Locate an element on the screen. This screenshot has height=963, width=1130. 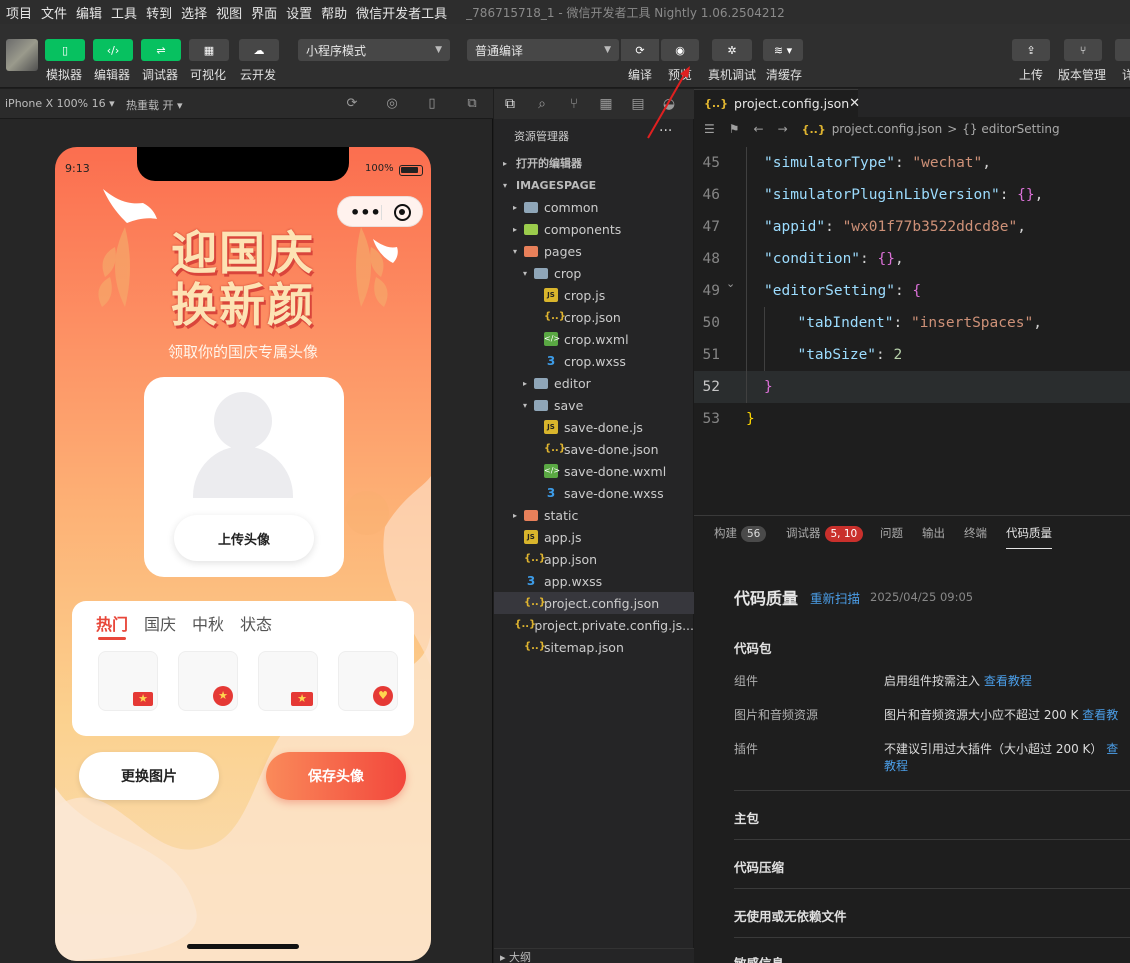
editor-tab-project-config: {..} project.config.json ✕ is located at coordinates (777, 103).